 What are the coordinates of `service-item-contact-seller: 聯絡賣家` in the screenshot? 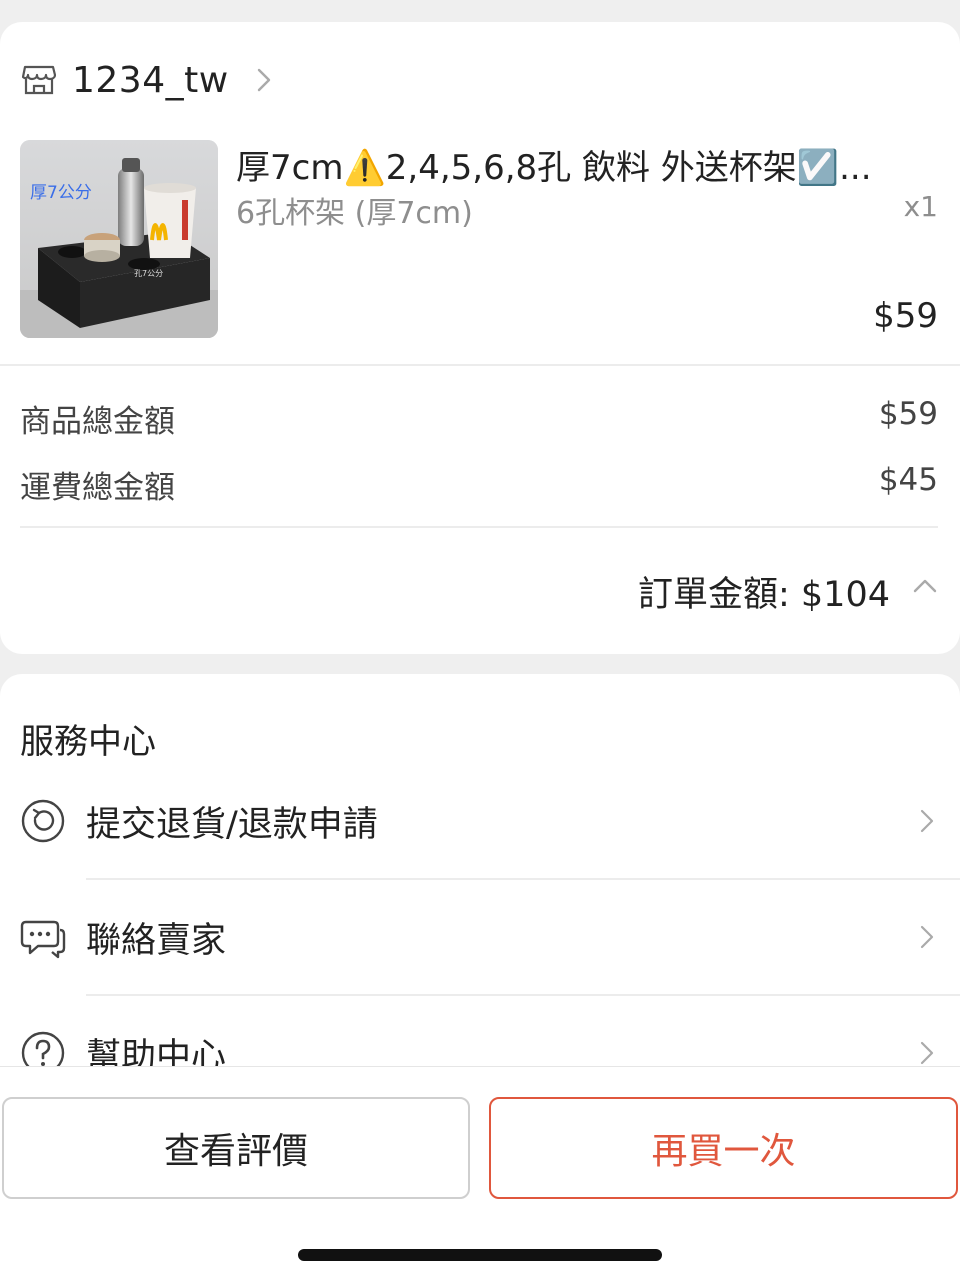 It's located at (480, 936).